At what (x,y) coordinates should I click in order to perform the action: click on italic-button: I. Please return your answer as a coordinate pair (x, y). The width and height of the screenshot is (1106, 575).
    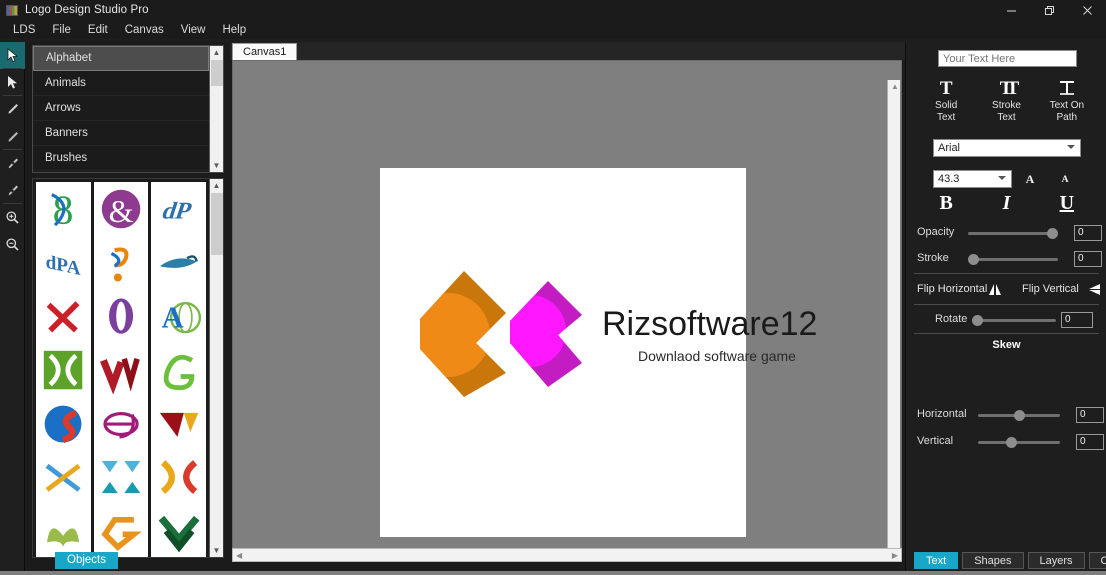
    Looking at the image, I should click on (1006, 203).